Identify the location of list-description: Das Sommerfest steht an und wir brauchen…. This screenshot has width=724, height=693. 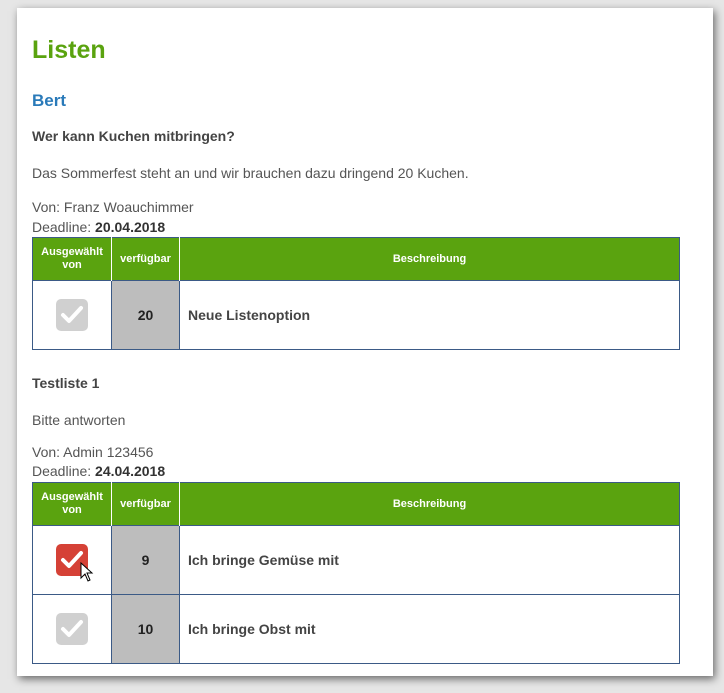
(250, 173).